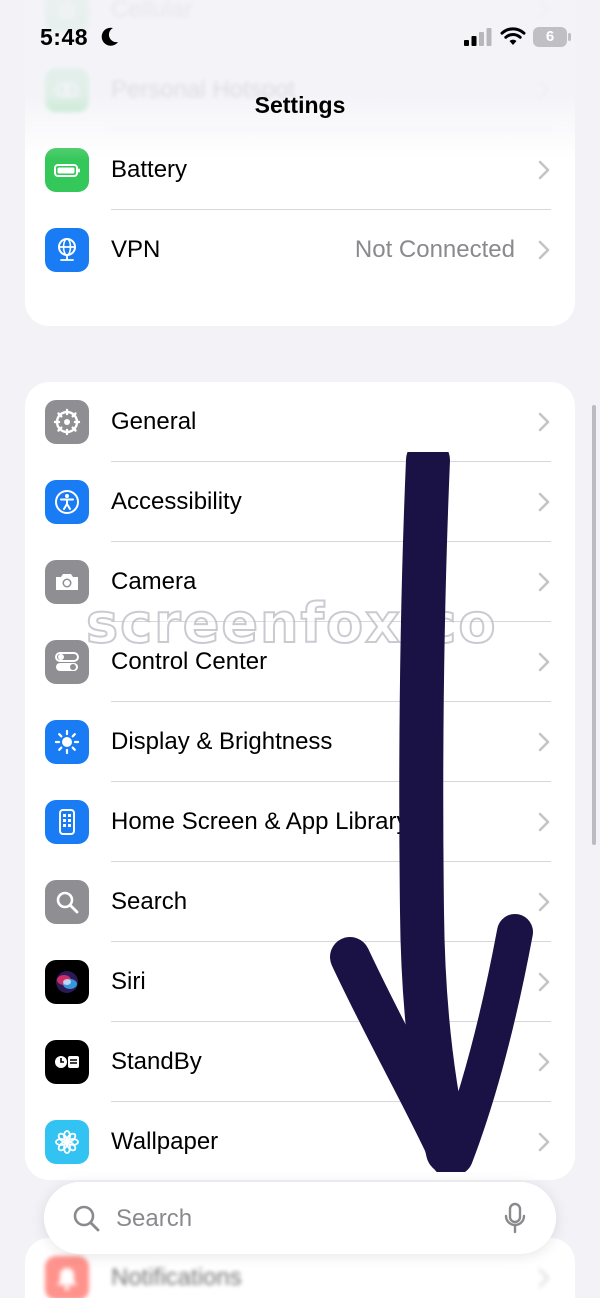 This screenshot has width=600, height=1298. What do you see at coordinates (176, 501) in the screenshot?
I see `settings-row-label: Accessibility` at bounding box center [176, 501].